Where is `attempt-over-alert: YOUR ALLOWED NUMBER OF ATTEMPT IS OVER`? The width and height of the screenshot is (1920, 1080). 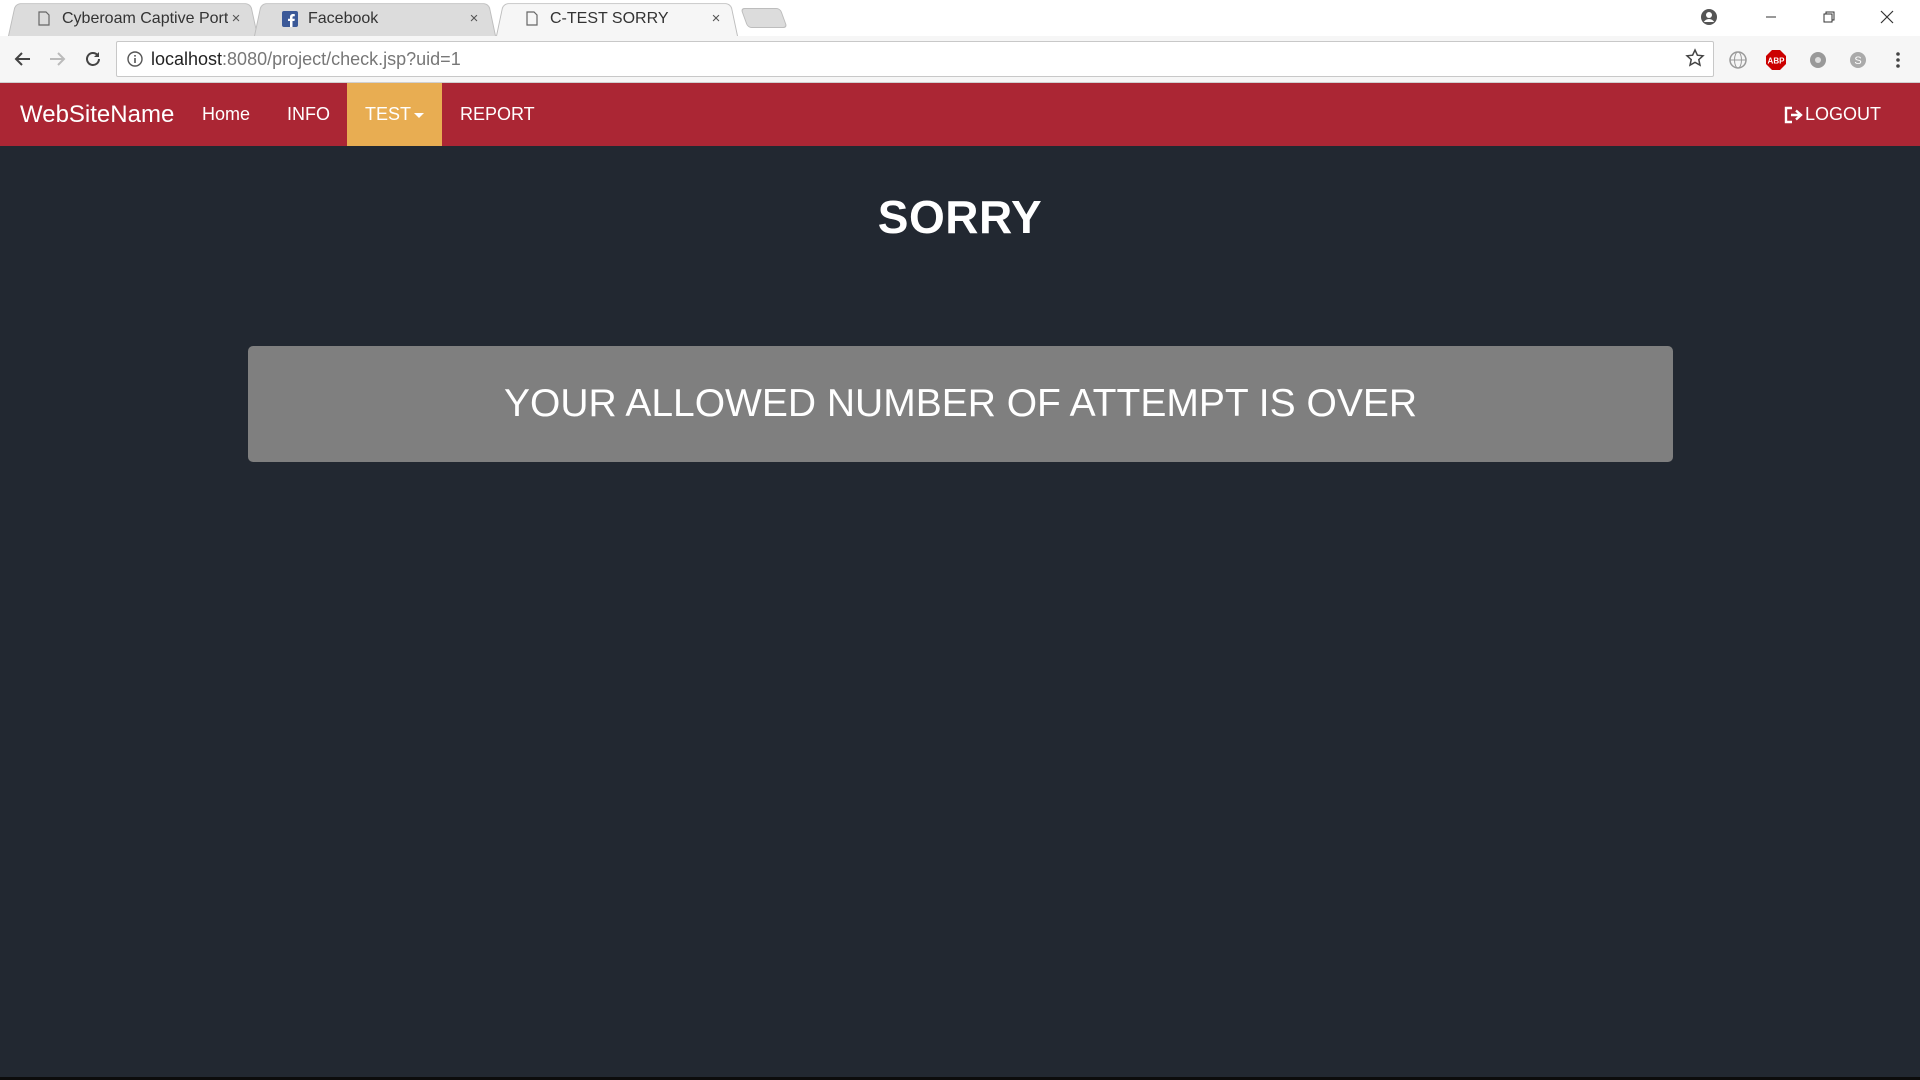
attempt-over-alert: YOUR ALLOWED NUMBER OF ATTEMPT IS OVER is located at coordinates (960, 404).